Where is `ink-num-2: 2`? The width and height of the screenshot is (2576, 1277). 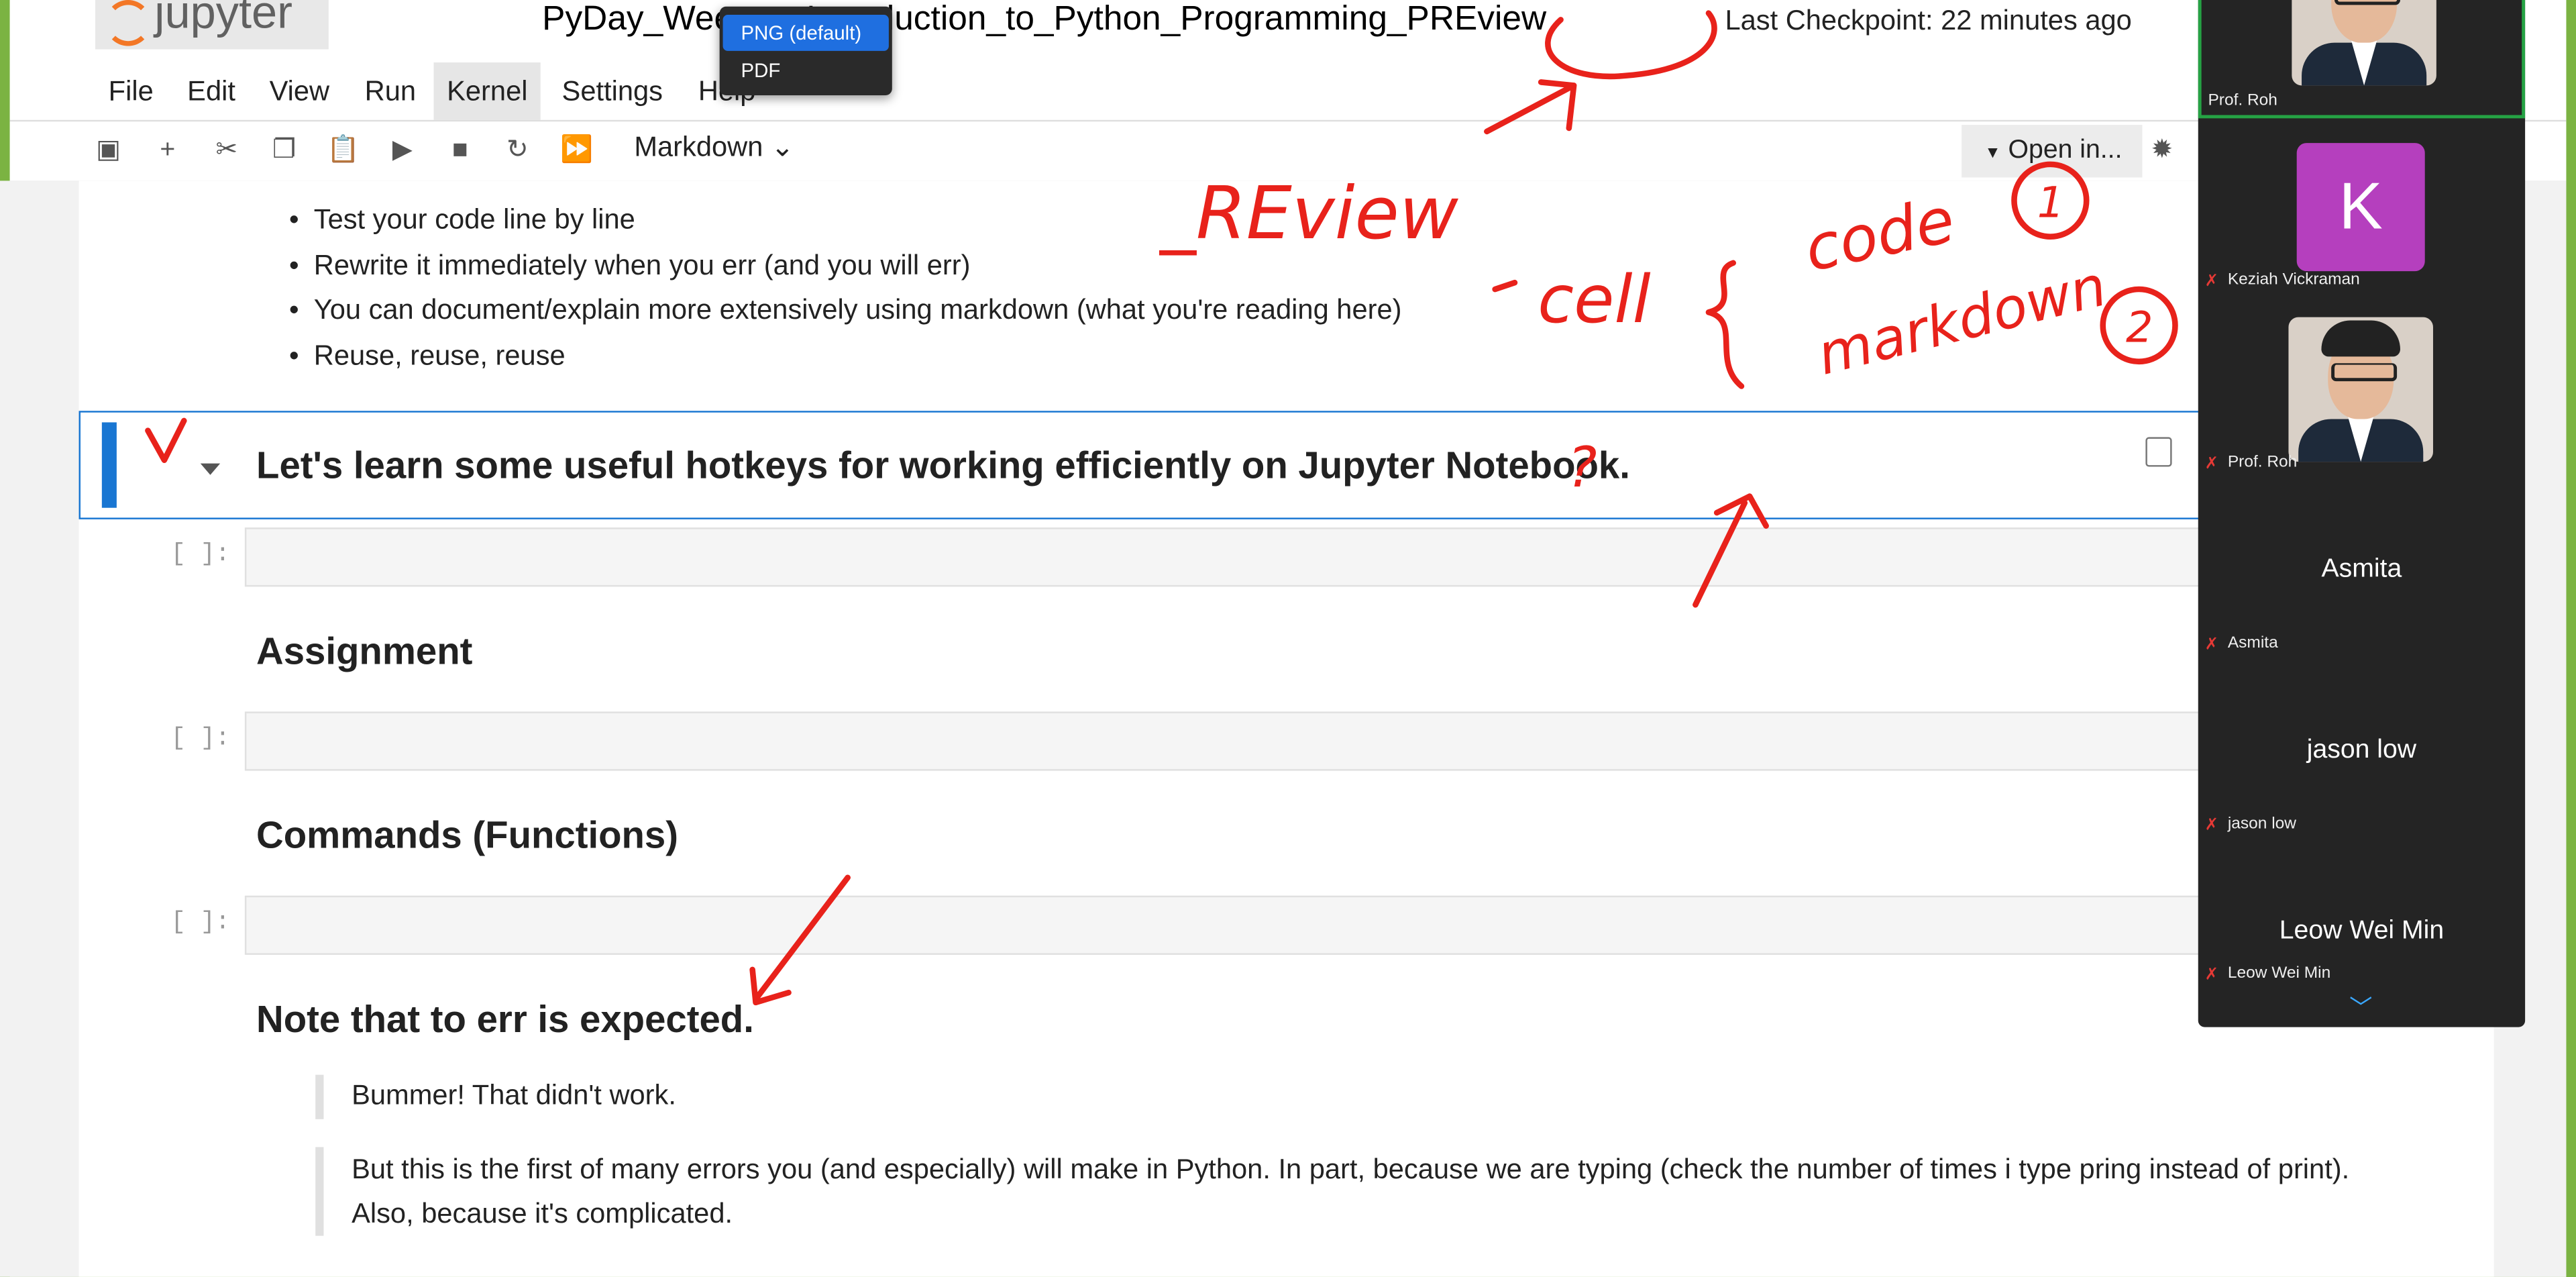 ink-num-2: 2 is located at coordinates (2139, 327).